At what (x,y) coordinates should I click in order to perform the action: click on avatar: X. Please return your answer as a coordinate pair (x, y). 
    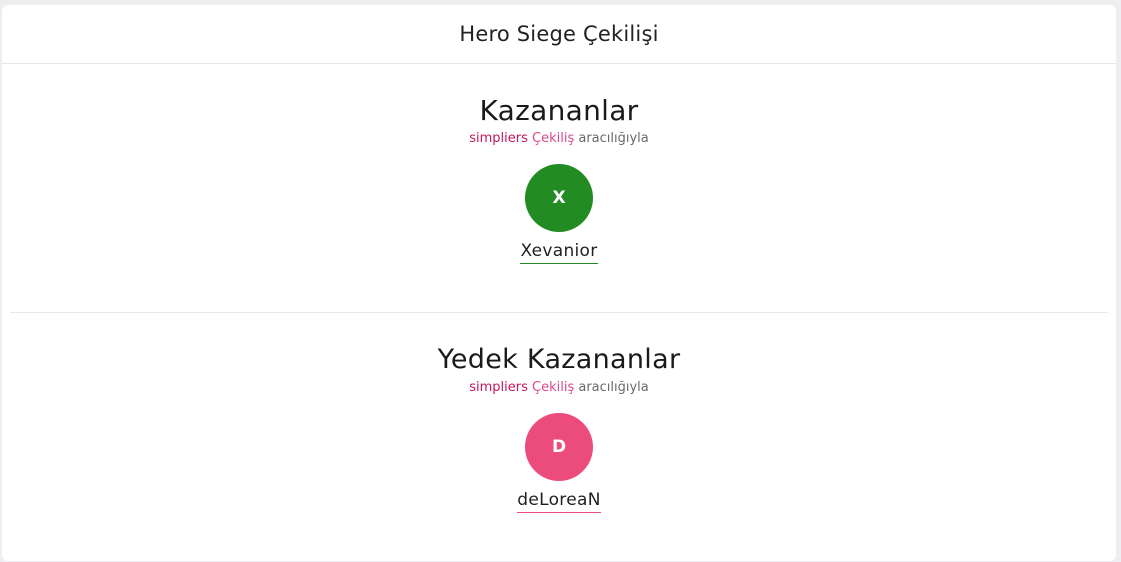
    Looking at the image, I should click on (559, 198).